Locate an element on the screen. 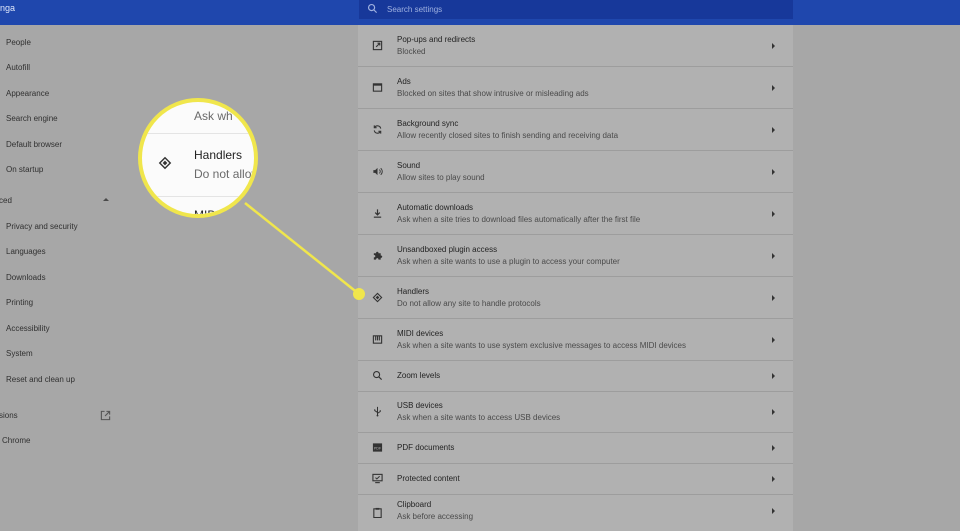 This screenshot has width=960, height=531. magnifier-callout: Ask wh Handlers Do not allov MIDI d is located at coordinates (198, 158).